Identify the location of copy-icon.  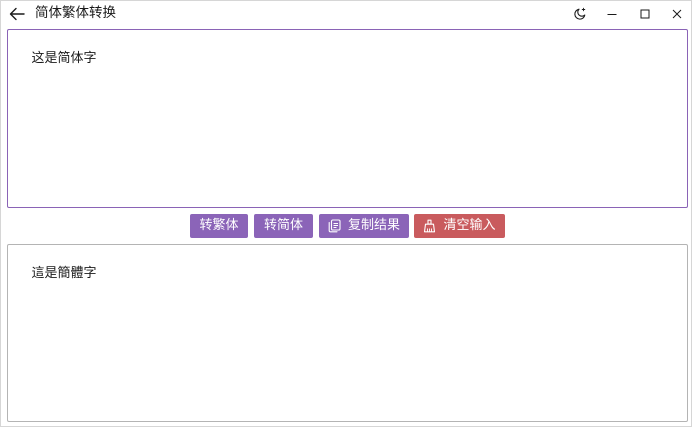
(334, 226).